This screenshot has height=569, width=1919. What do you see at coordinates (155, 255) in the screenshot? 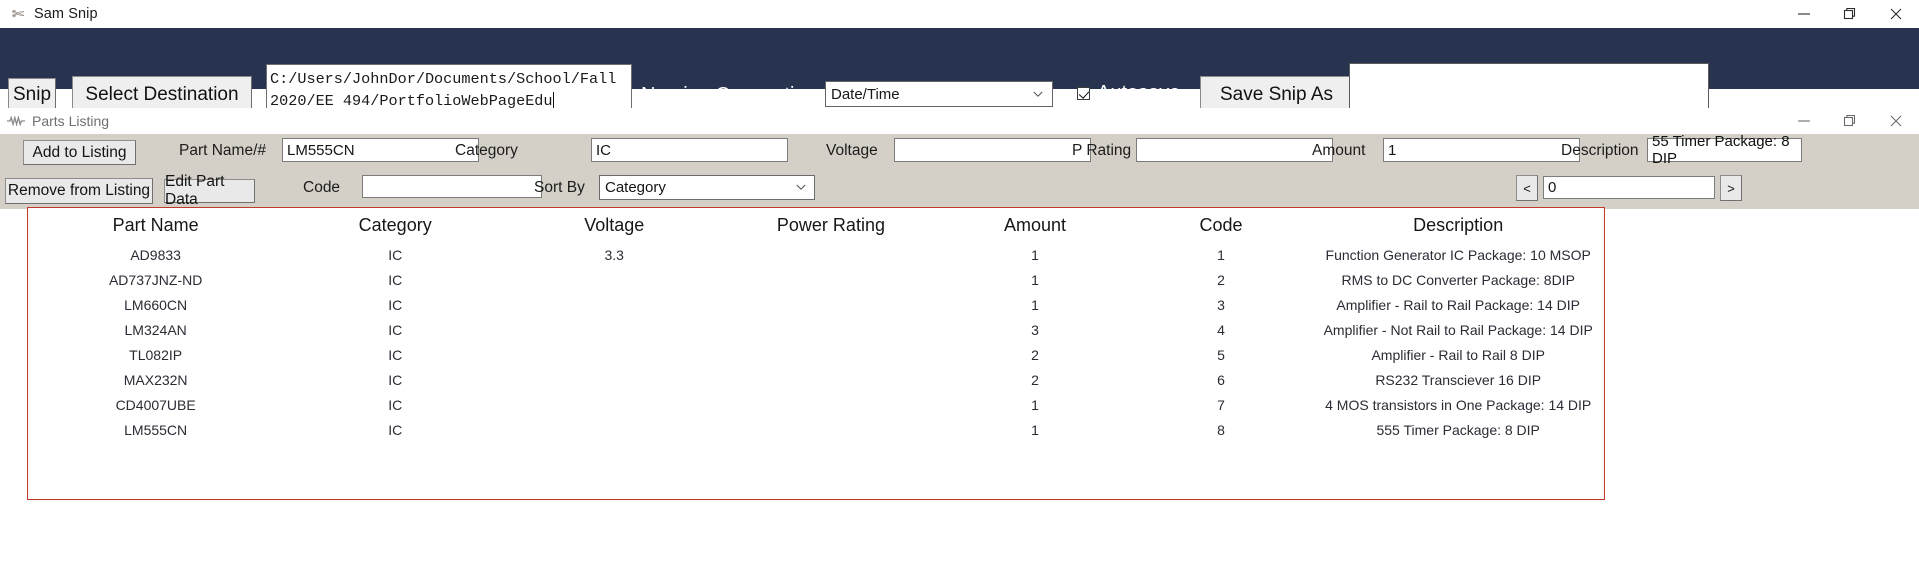
I see `table-cell: AD9833` at bounding box center [155, 255].